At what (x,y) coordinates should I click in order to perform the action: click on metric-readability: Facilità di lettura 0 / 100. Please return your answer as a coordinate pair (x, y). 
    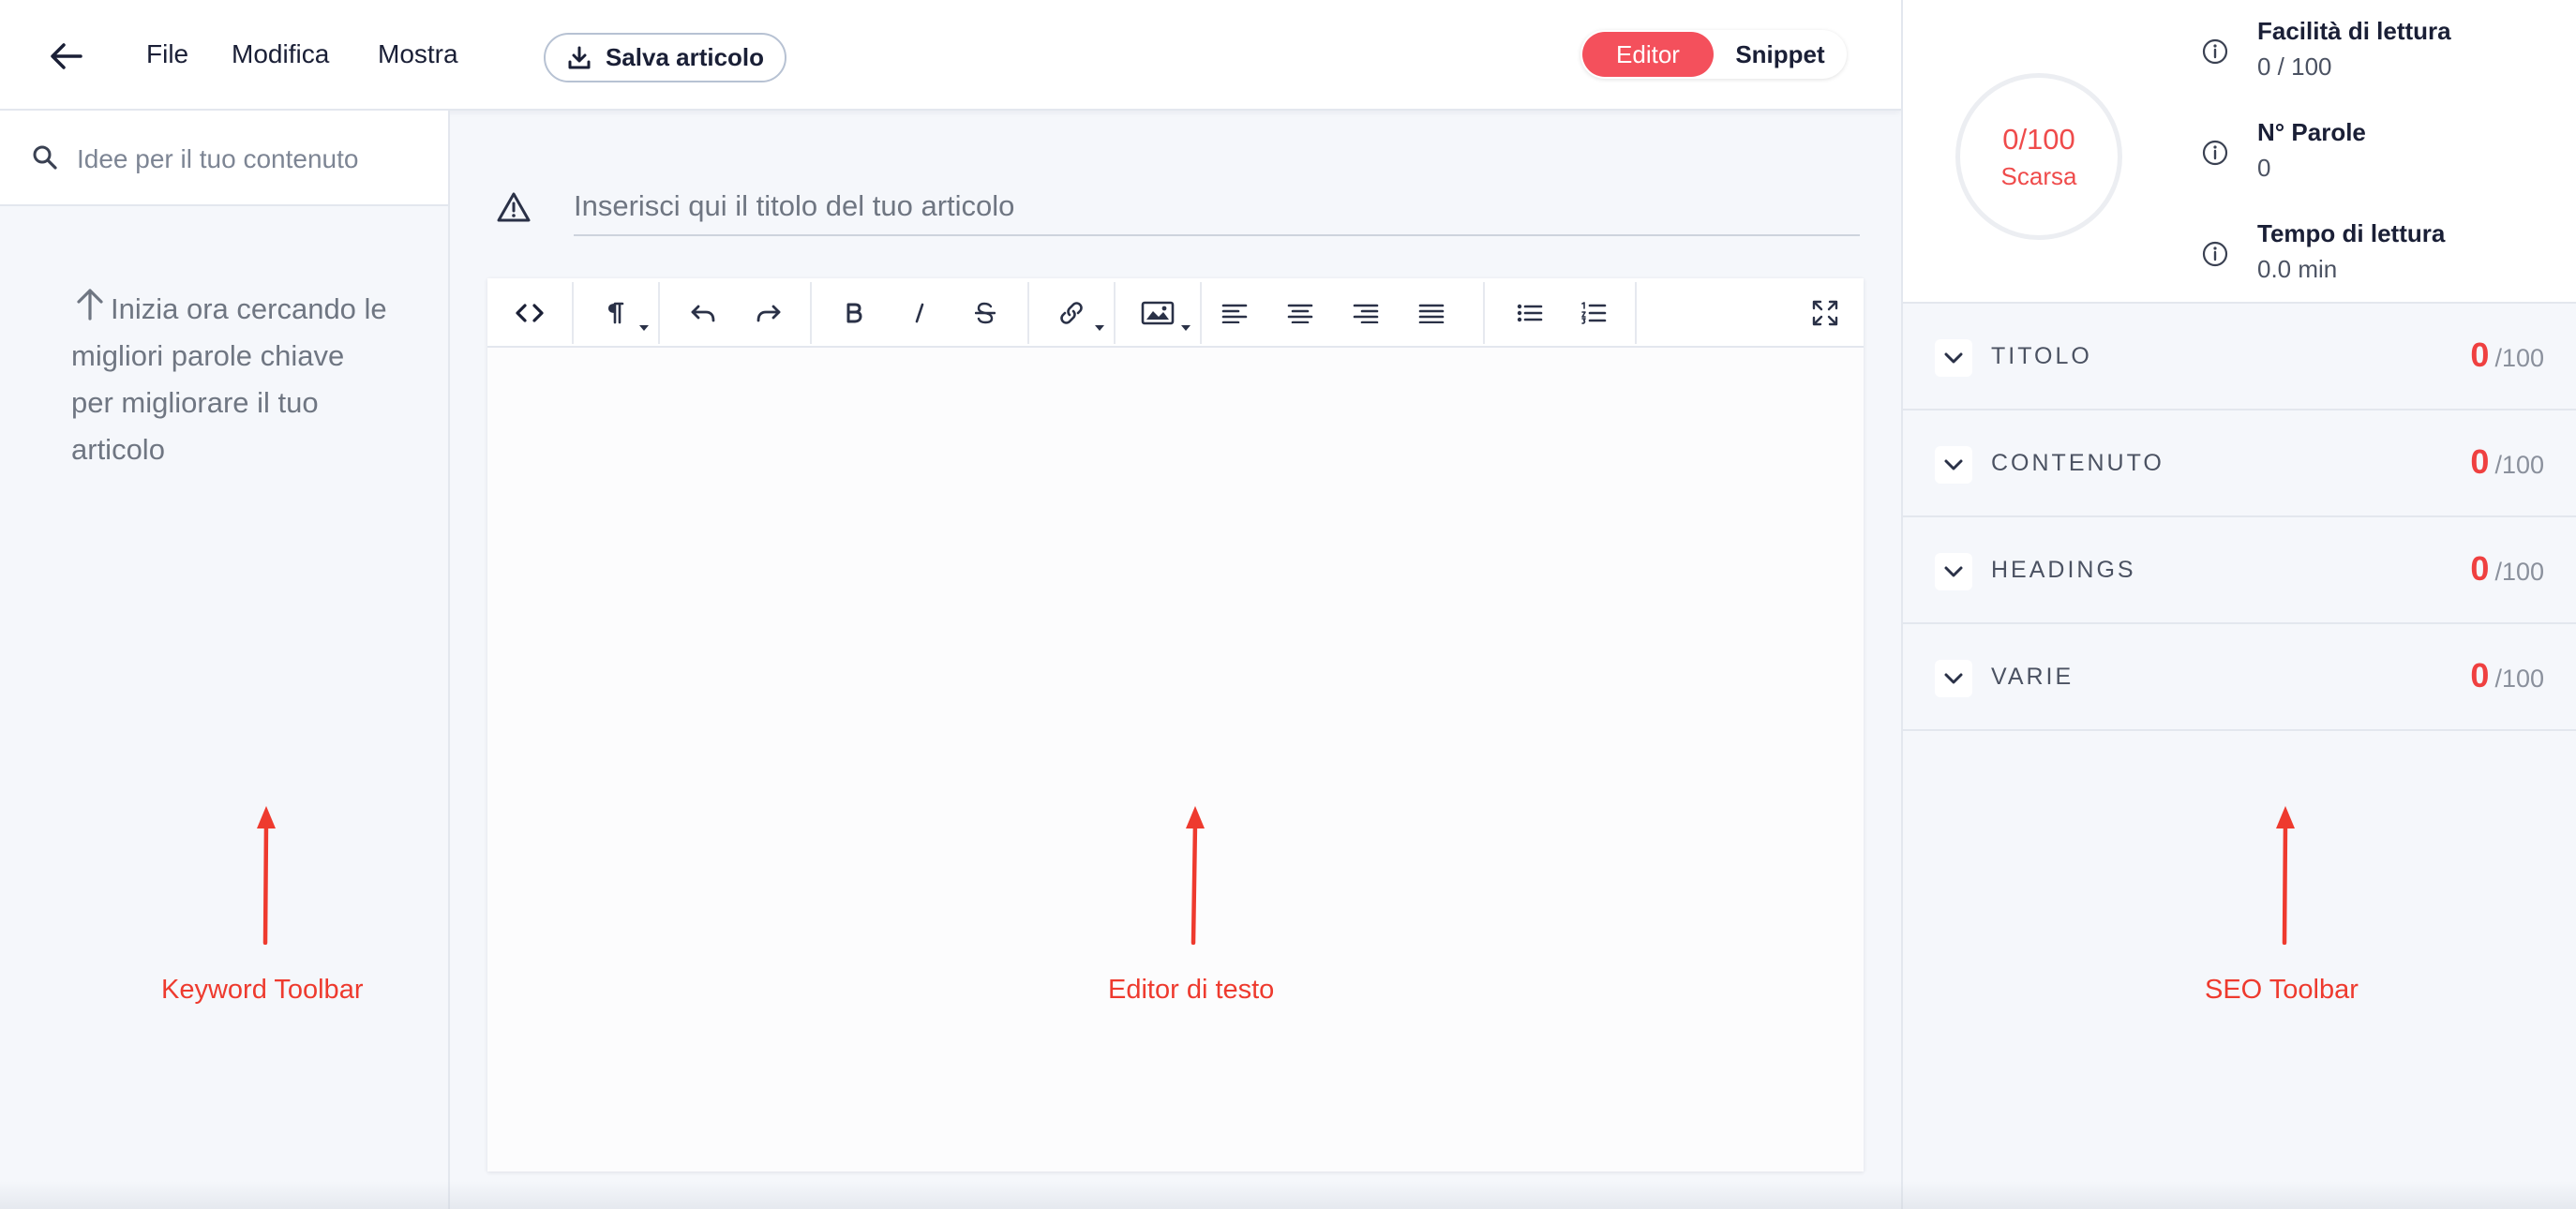
    Looking at the image, I should click on (2379, 55).